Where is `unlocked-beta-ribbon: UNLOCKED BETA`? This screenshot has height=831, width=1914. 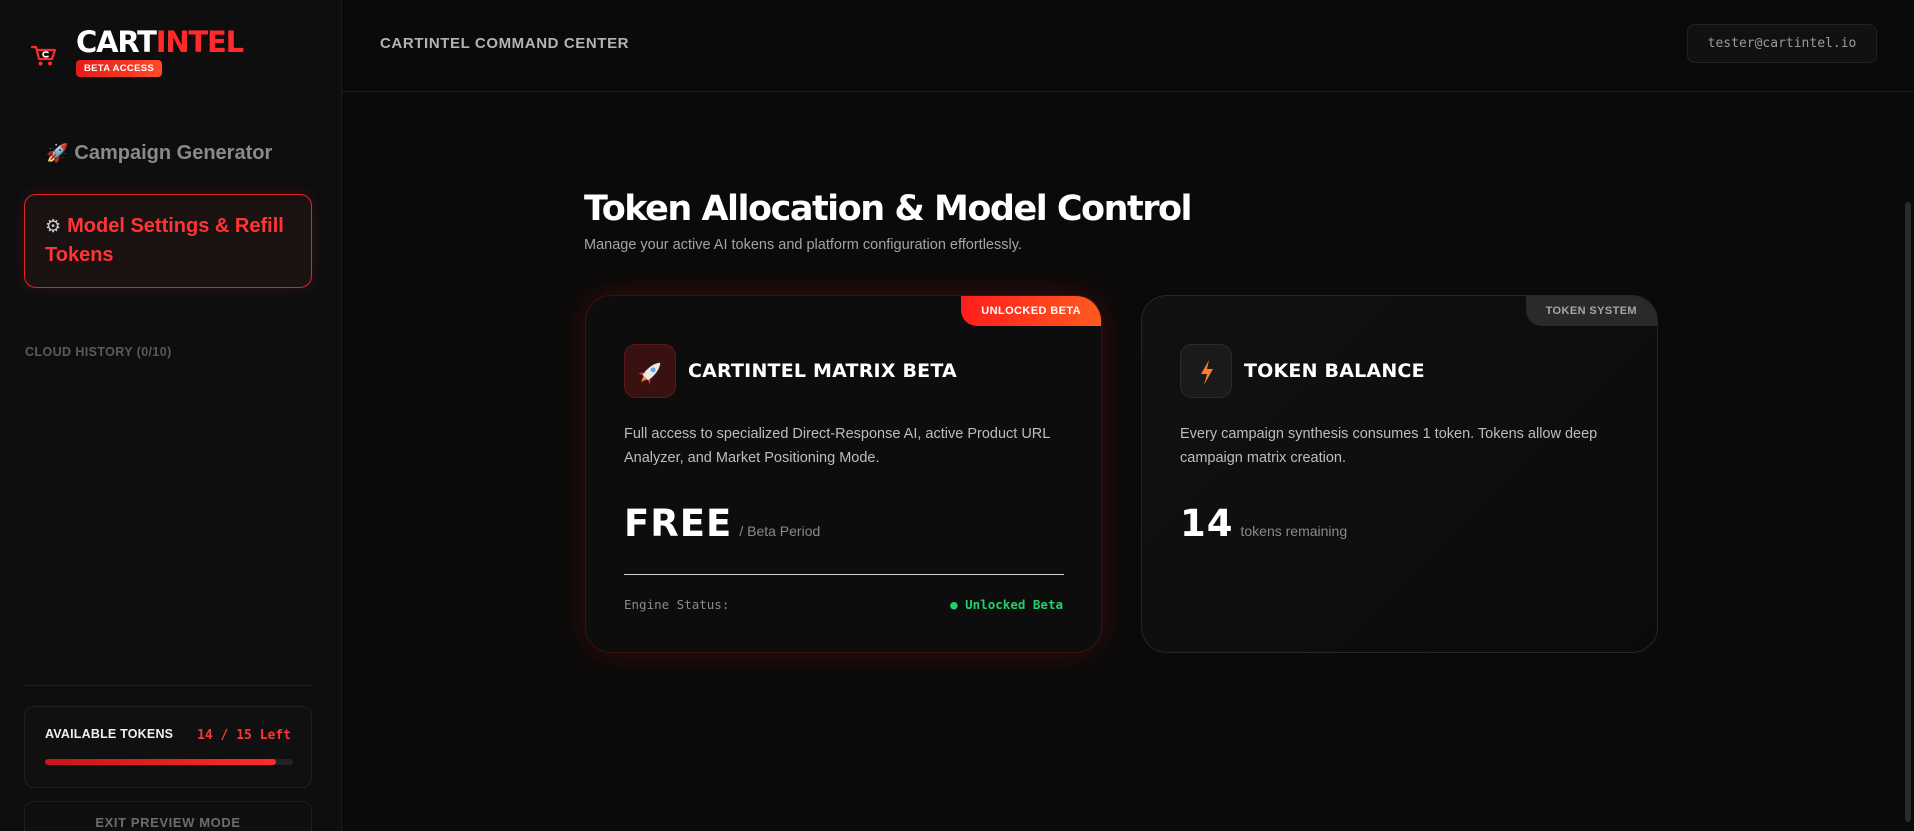 unlocked-beta-ribbon: UNLOCKED BETA is located at coordinates (1031, 311).